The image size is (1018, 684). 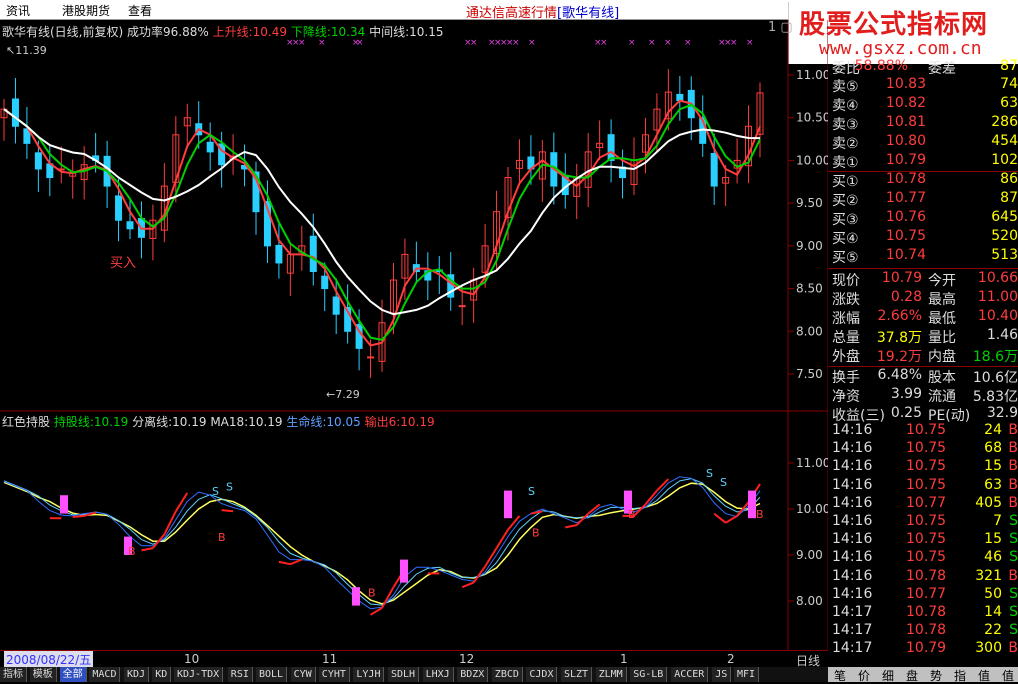 What do you see at coordinates (926, 448) in the screenshot?
I see `tick-price: 10.75` at bounding box center [926, 448].